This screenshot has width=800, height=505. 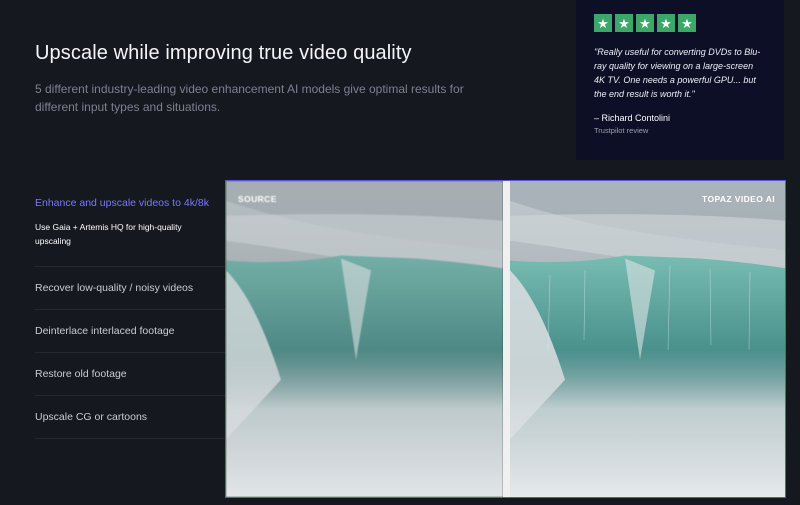 I want to click on feature-item-recover-noisy: Recover low-quality / noisy videos, so click(x=130, y=288).